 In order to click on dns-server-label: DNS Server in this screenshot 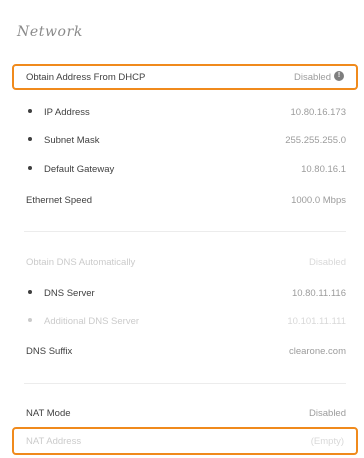, I will do `click(59, 293)`.